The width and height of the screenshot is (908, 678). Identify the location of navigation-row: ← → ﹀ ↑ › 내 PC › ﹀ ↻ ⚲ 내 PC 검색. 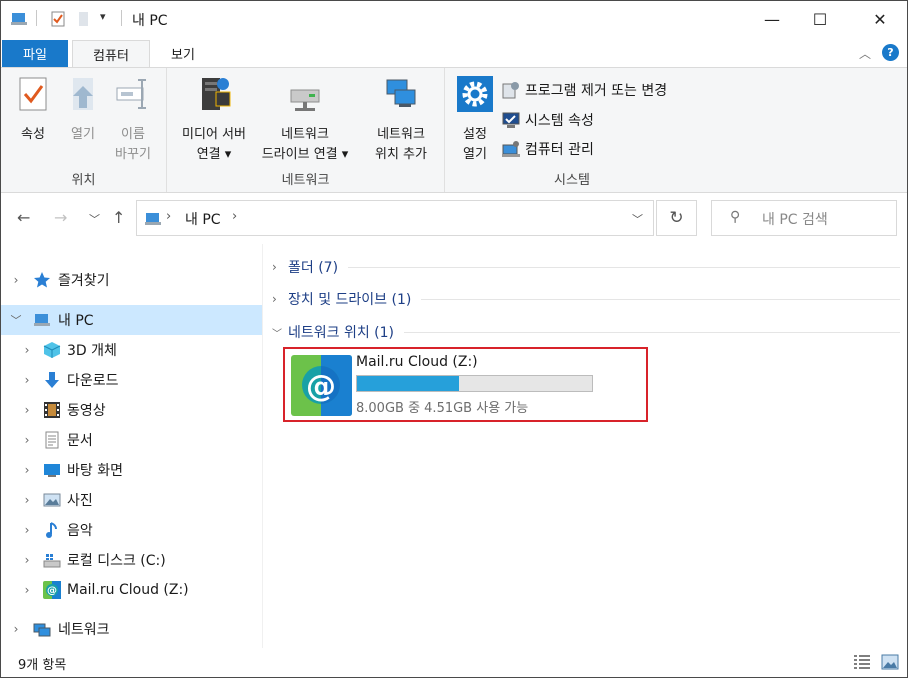
(454, 219).